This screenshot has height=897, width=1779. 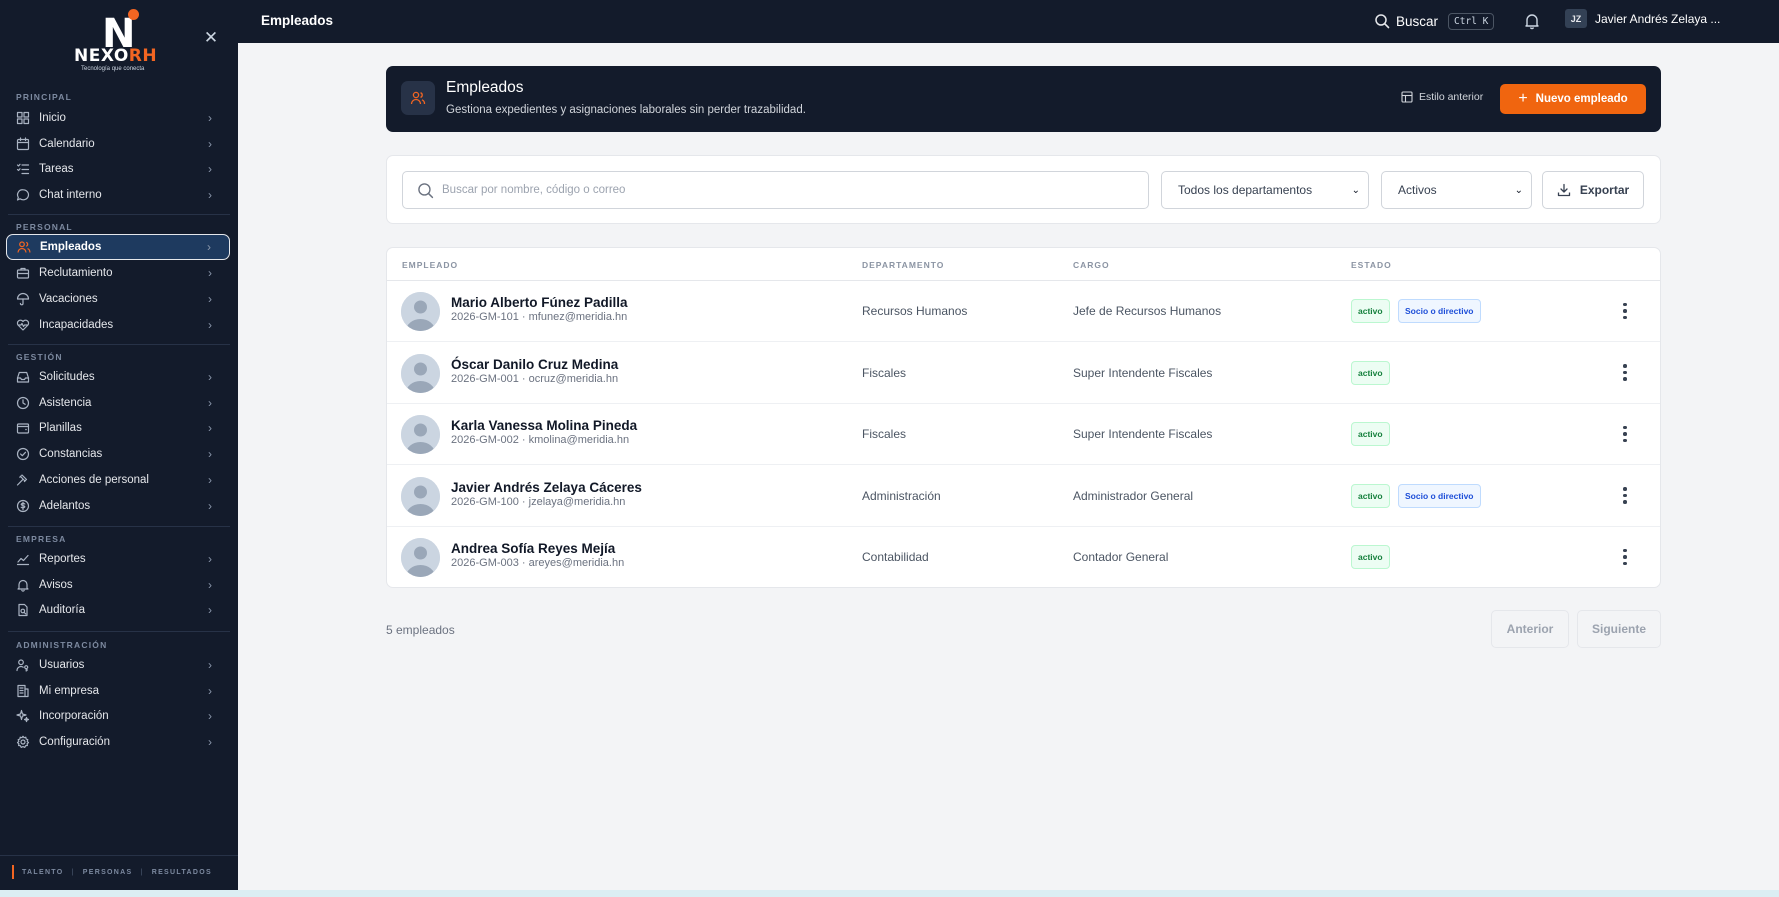 What do you see at coordinates (118, 610) in the screenshot?
I see `sidebar-item-auditoria: Auditoría ›` at bounding box center [118, 610].